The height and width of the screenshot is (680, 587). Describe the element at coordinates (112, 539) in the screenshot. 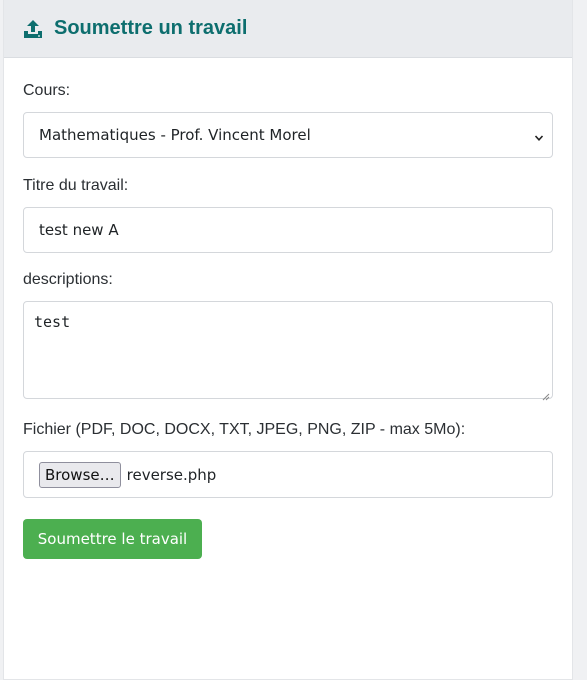

I see `submit-button: Soumettre le travail` at that location.